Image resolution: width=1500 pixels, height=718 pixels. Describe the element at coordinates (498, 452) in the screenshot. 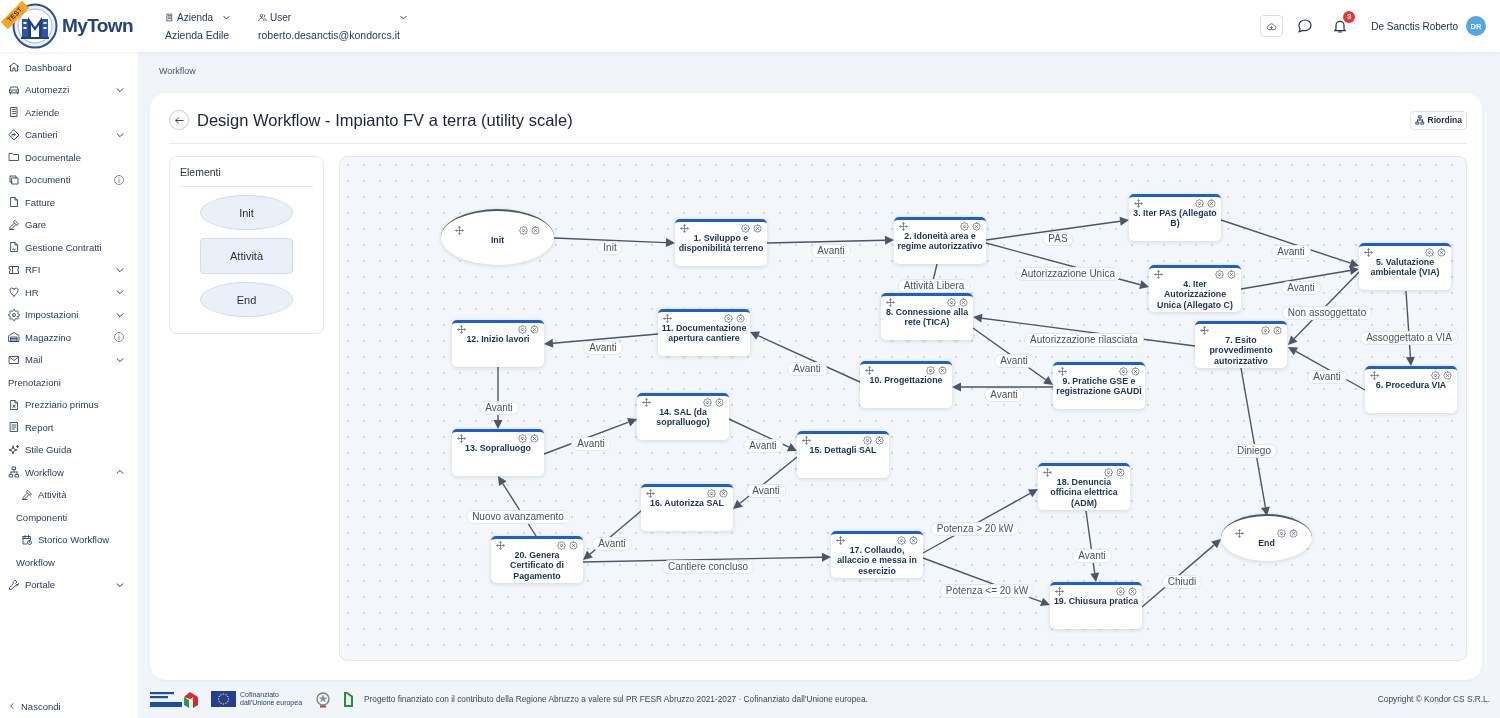

I see `workflow-node: 13. Sopralluogo` at that location.